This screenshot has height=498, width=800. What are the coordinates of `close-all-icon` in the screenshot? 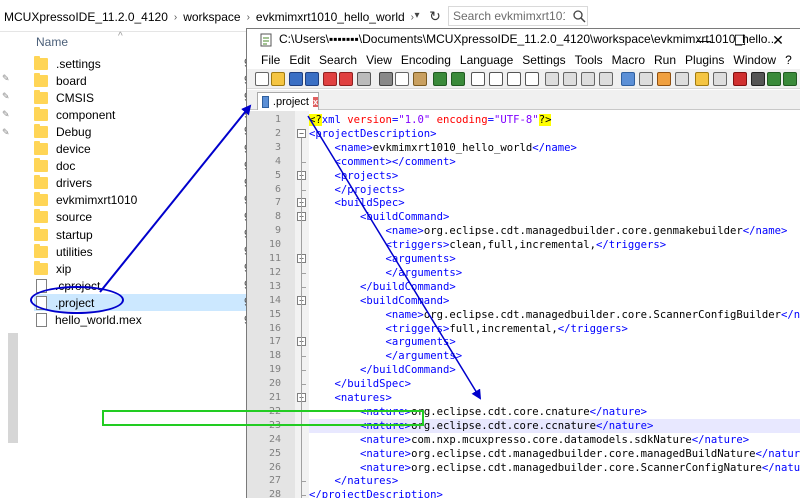 It's located at (346, 79).